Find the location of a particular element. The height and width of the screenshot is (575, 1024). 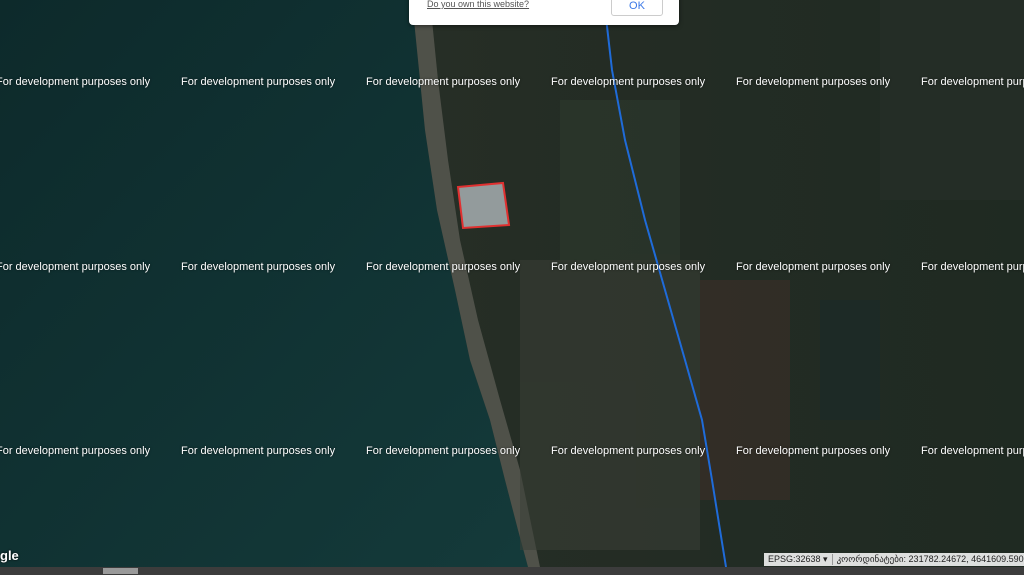

horizontal-scrollbar is located at coordinates (512, 571).